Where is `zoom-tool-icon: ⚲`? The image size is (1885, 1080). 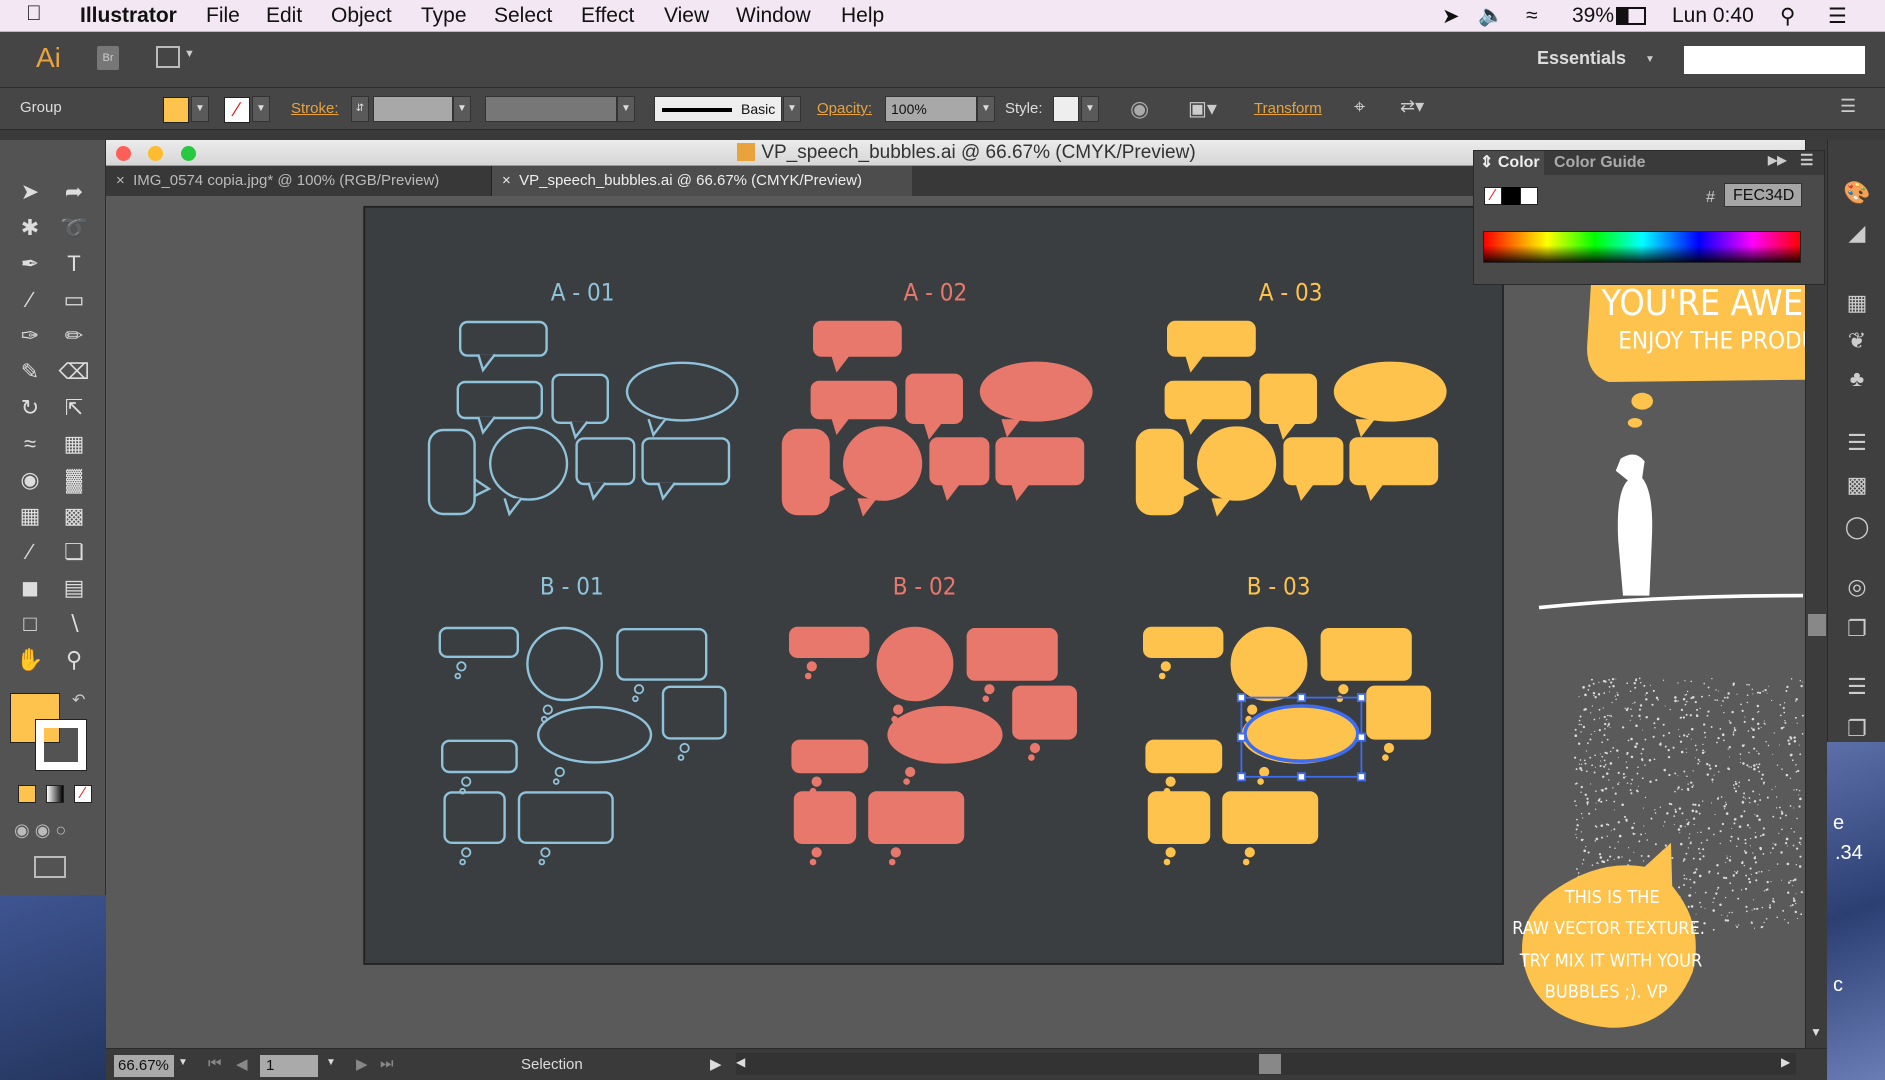 zoom-tool-icon: ⚲ is located at coordinates (74, 660).